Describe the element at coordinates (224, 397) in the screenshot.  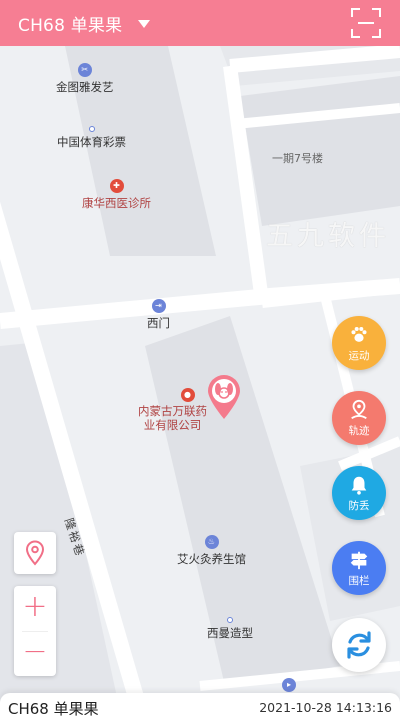
I see `device-location-marker` at that location.